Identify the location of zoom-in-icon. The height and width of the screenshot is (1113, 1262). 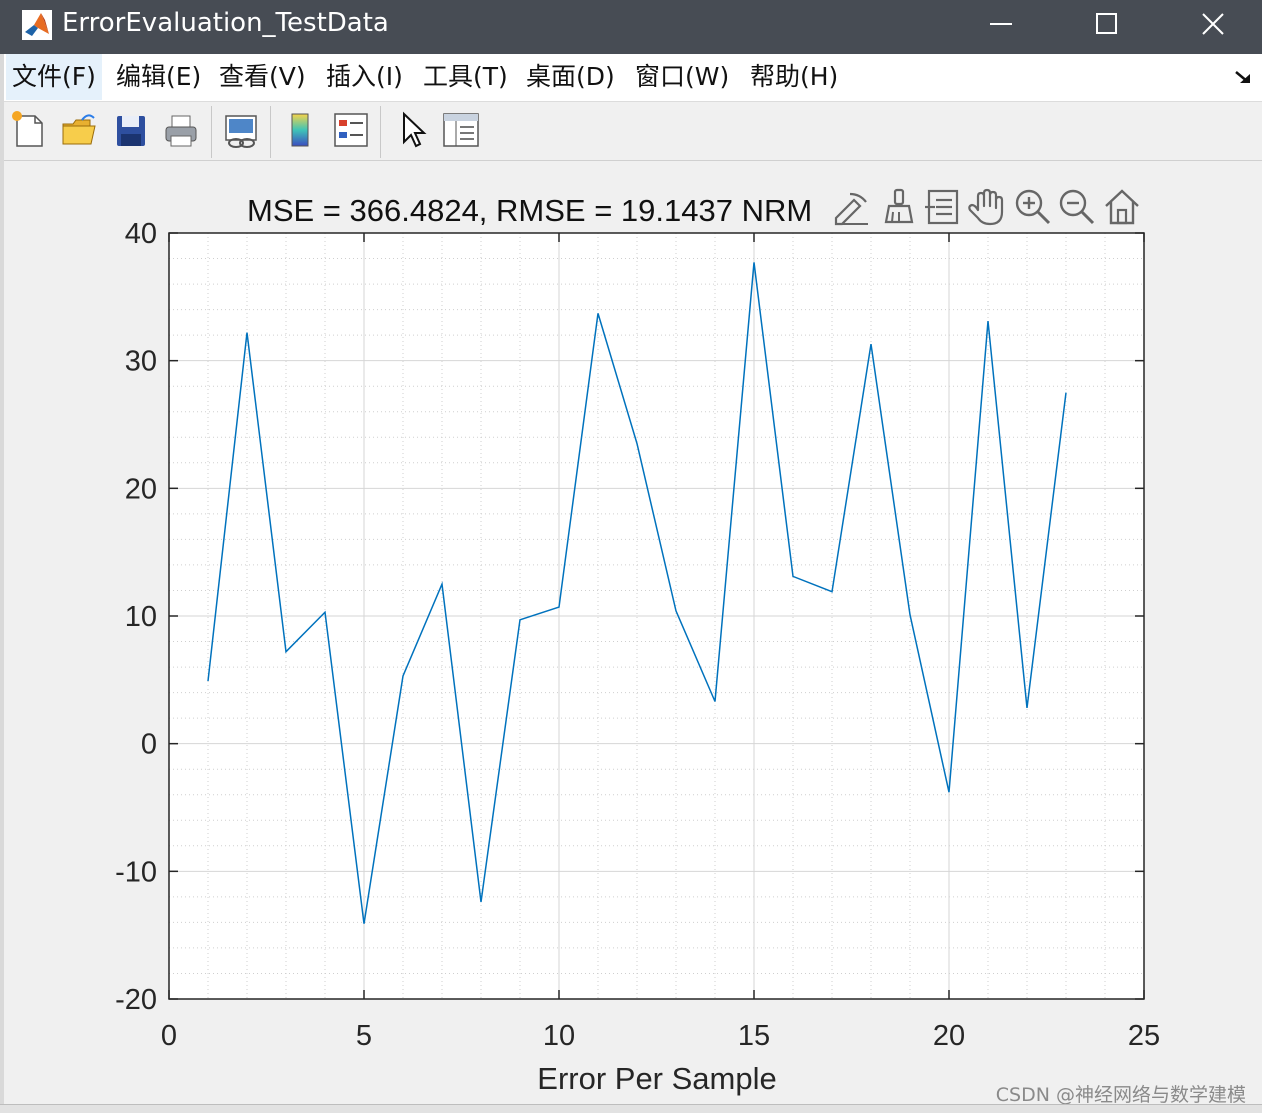
(1033, 207).